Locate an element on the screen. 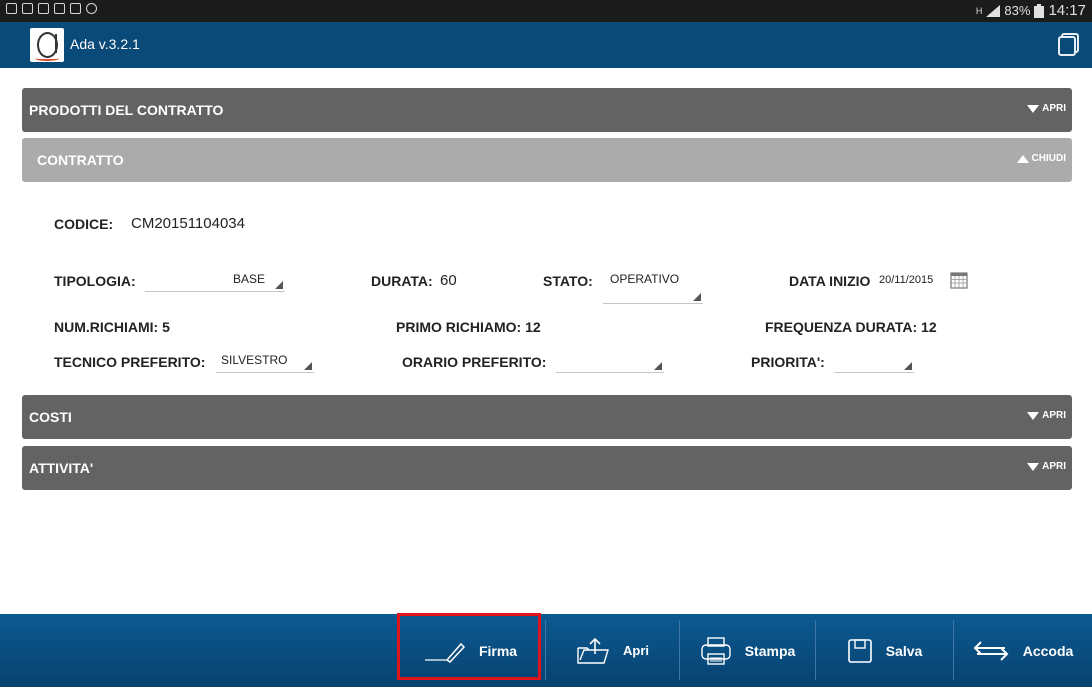 The height and width of the screenshot is (687, 1092). status-bar: H 83% 14:17 is located at coordinates (546, 11).